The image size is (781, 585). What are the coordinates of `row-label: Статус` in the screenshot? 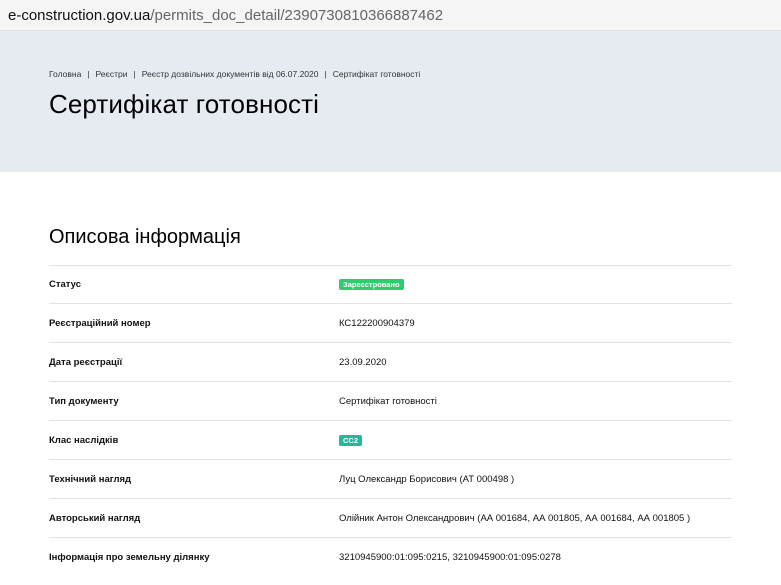 It's located at (65, 284).